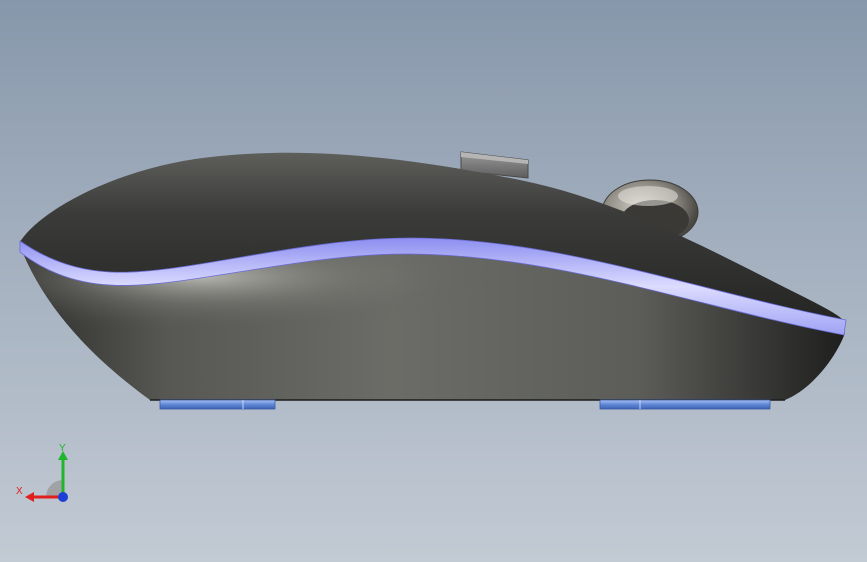 The width and height of the screenshot is (867, 562). Describe the element at coordinates (43, 475) in the screenshot. I see `orientation-triad: X Y` at that location.